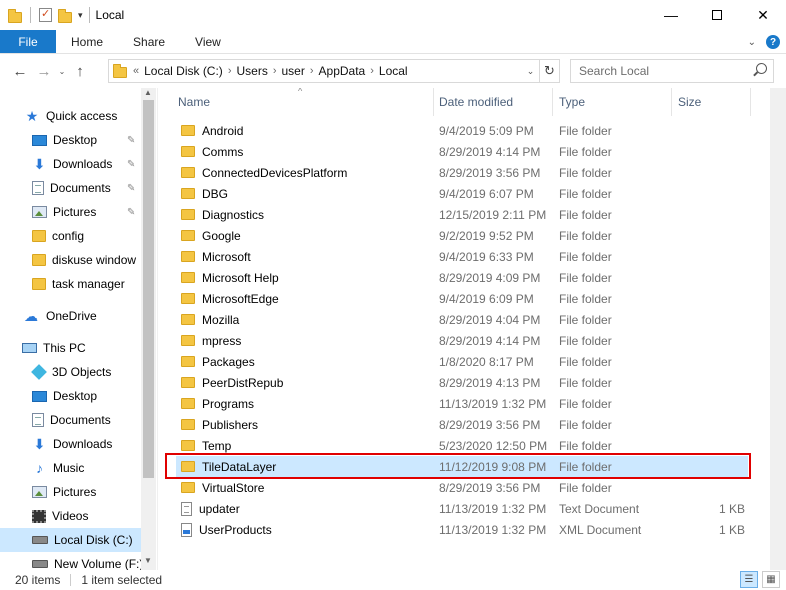 This screenshot has height=590, width=786. I want to click on expand-ribbon-icon: ⌄, so click(752, 42).